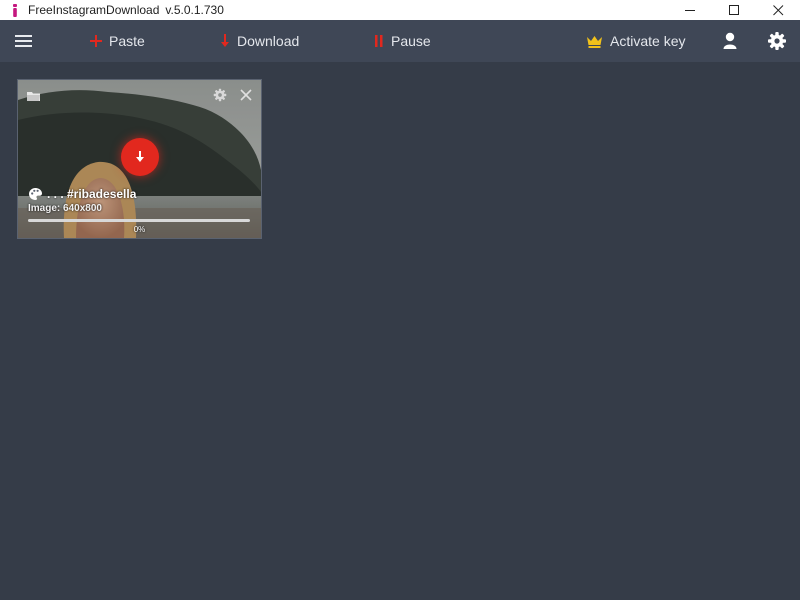 The height and width of the screenshot is (600, 800). I want to click on activate-key-label: Activate key, so click(648, 41).